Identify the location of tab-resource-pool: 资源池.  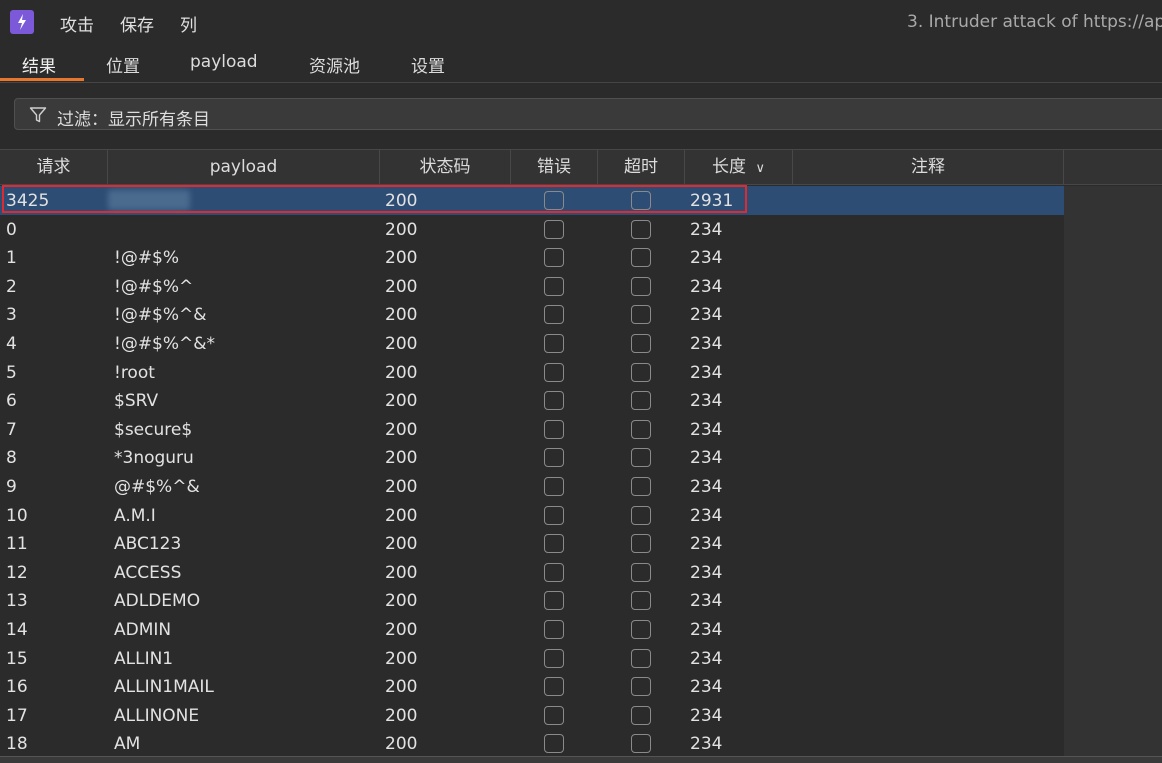
(334, 64).